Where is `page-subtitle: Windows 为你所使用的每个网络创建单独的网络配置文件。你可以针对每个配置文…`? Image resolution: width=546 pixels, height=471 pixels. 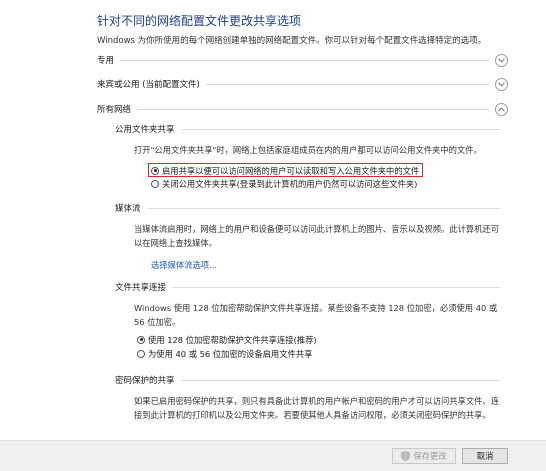 page-subtitle: Windows 为你所使用的每个网络创建单独的网络配置文件。你可以针对每个配置文… is located at coordinates (292, 41).